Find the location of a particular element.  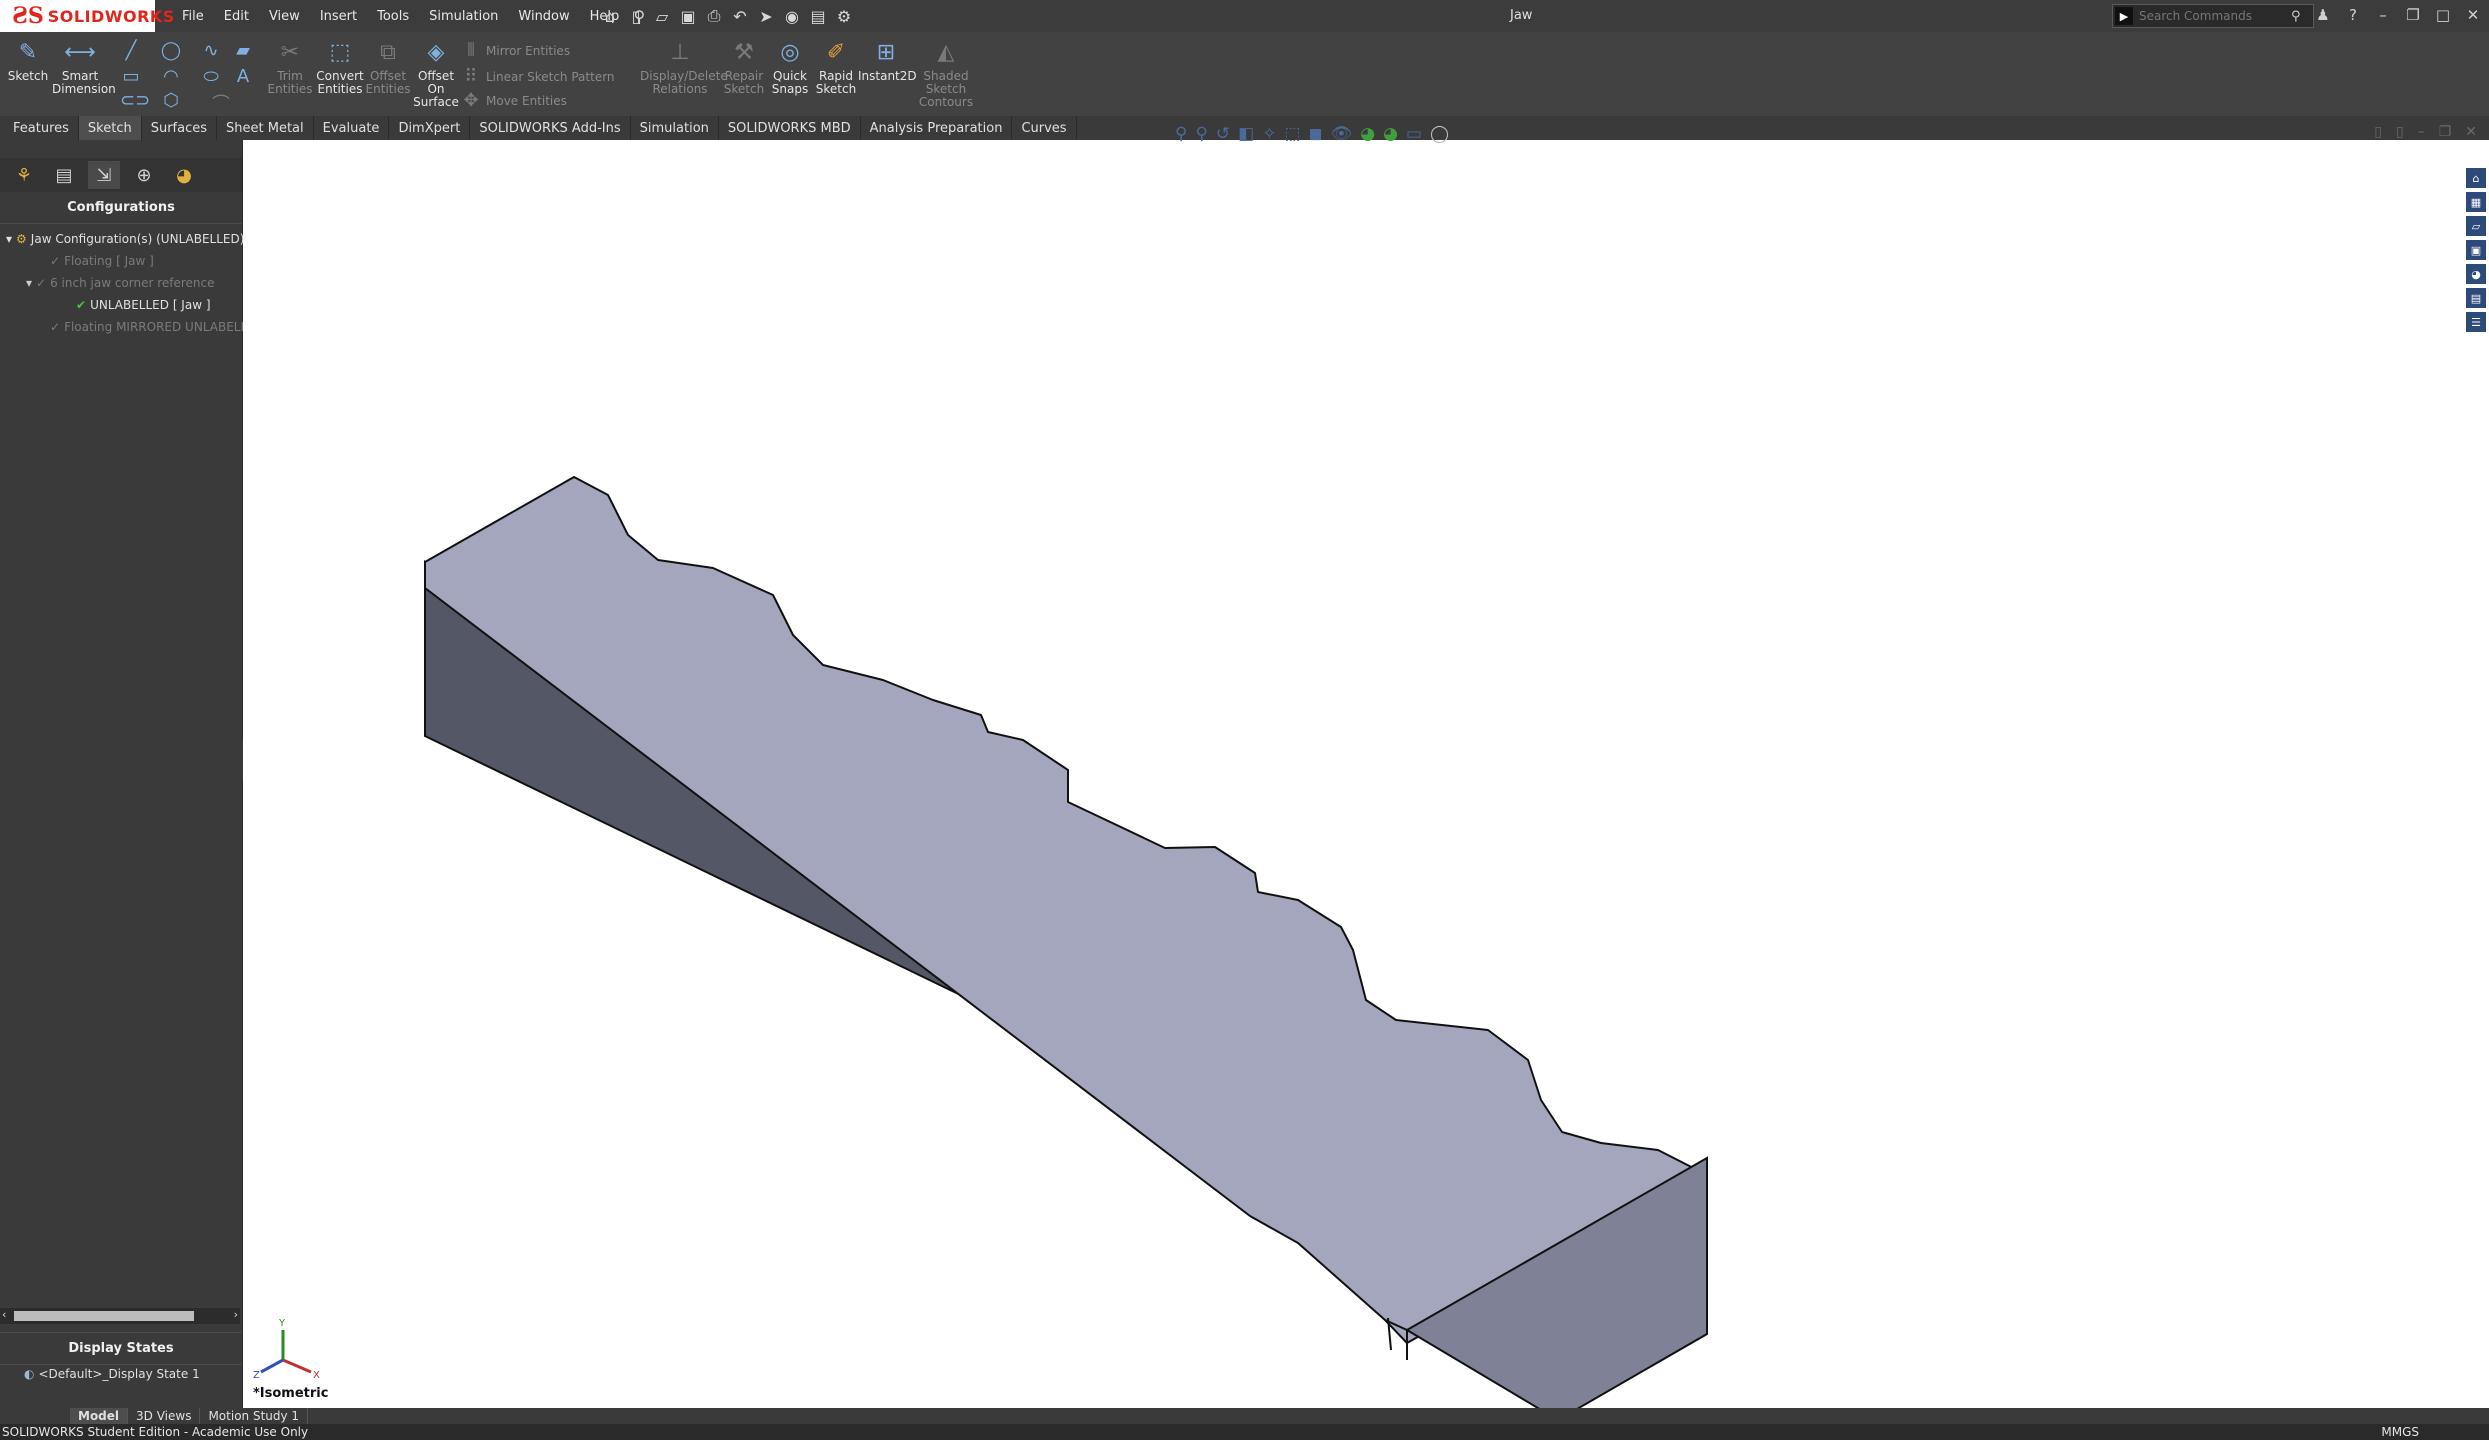

smart-dimension-button: ⟷ Smart Dimension is located at coordinates (84, 67).